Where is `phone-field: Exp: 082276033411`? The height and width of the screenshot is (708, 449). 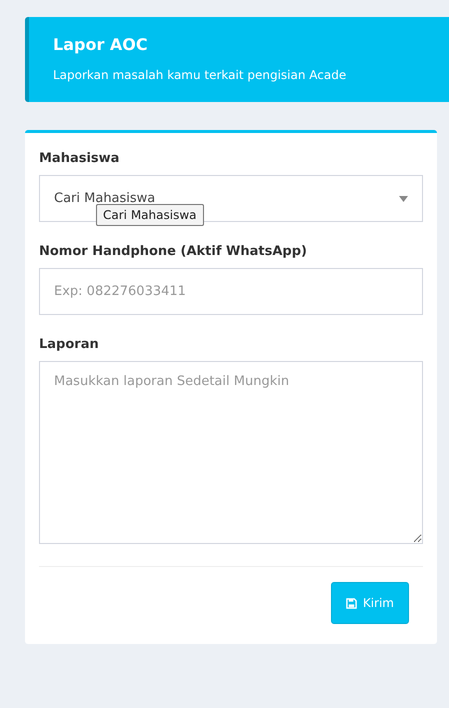
phone-field: Exp: 082276033411 is located at coordinates (231, 291).